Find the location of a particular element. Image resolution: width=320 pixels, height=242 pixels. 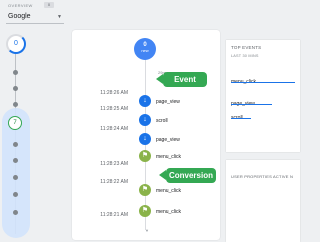

rail-selected-counter: 7 is located at coordinates (15, 123).